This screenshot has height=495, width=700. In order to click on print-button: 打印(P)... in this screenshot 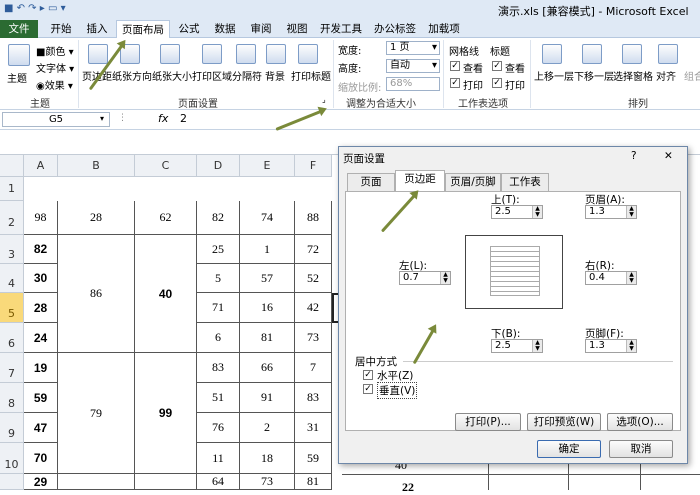, I will do `click(488, 422)`.